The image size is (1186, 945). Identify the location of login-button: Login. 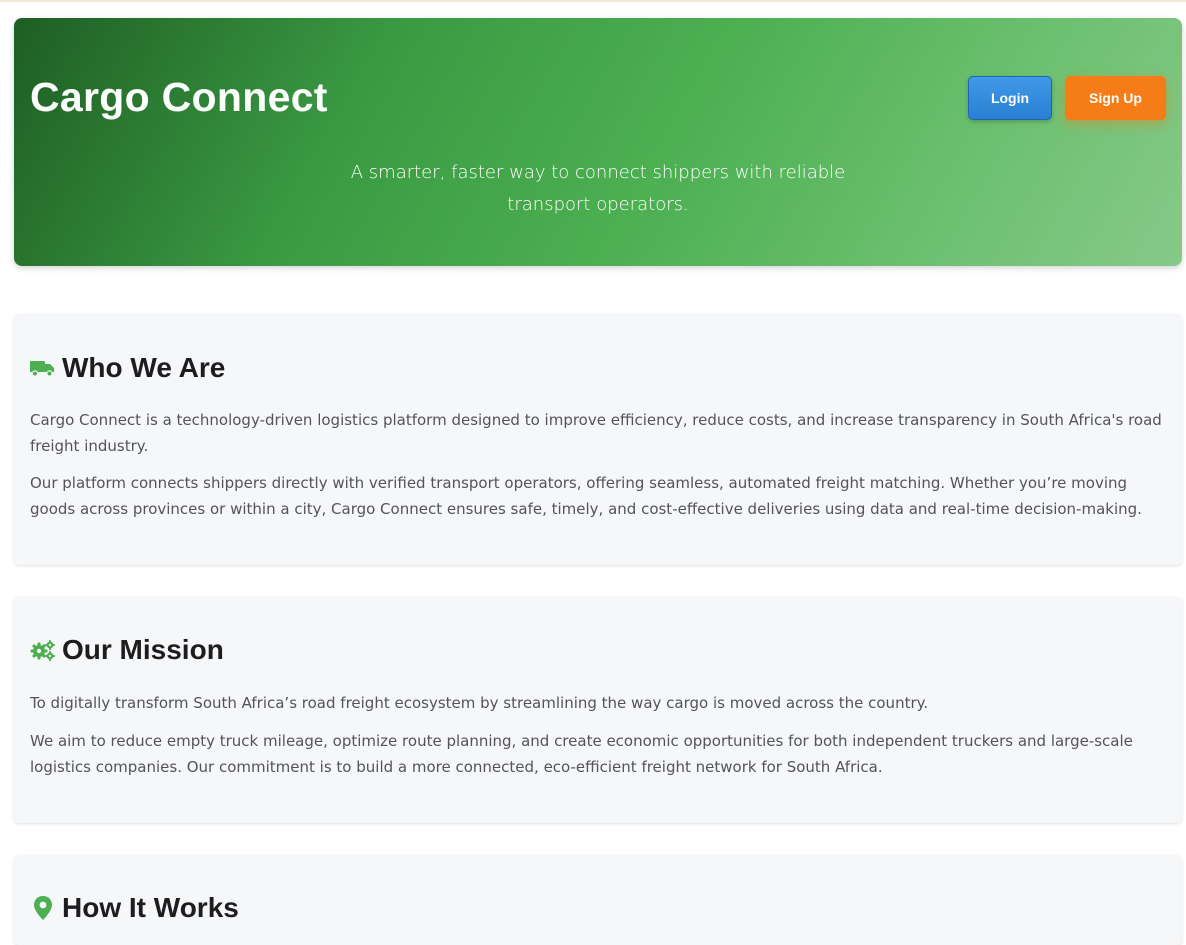
(1010, 98).